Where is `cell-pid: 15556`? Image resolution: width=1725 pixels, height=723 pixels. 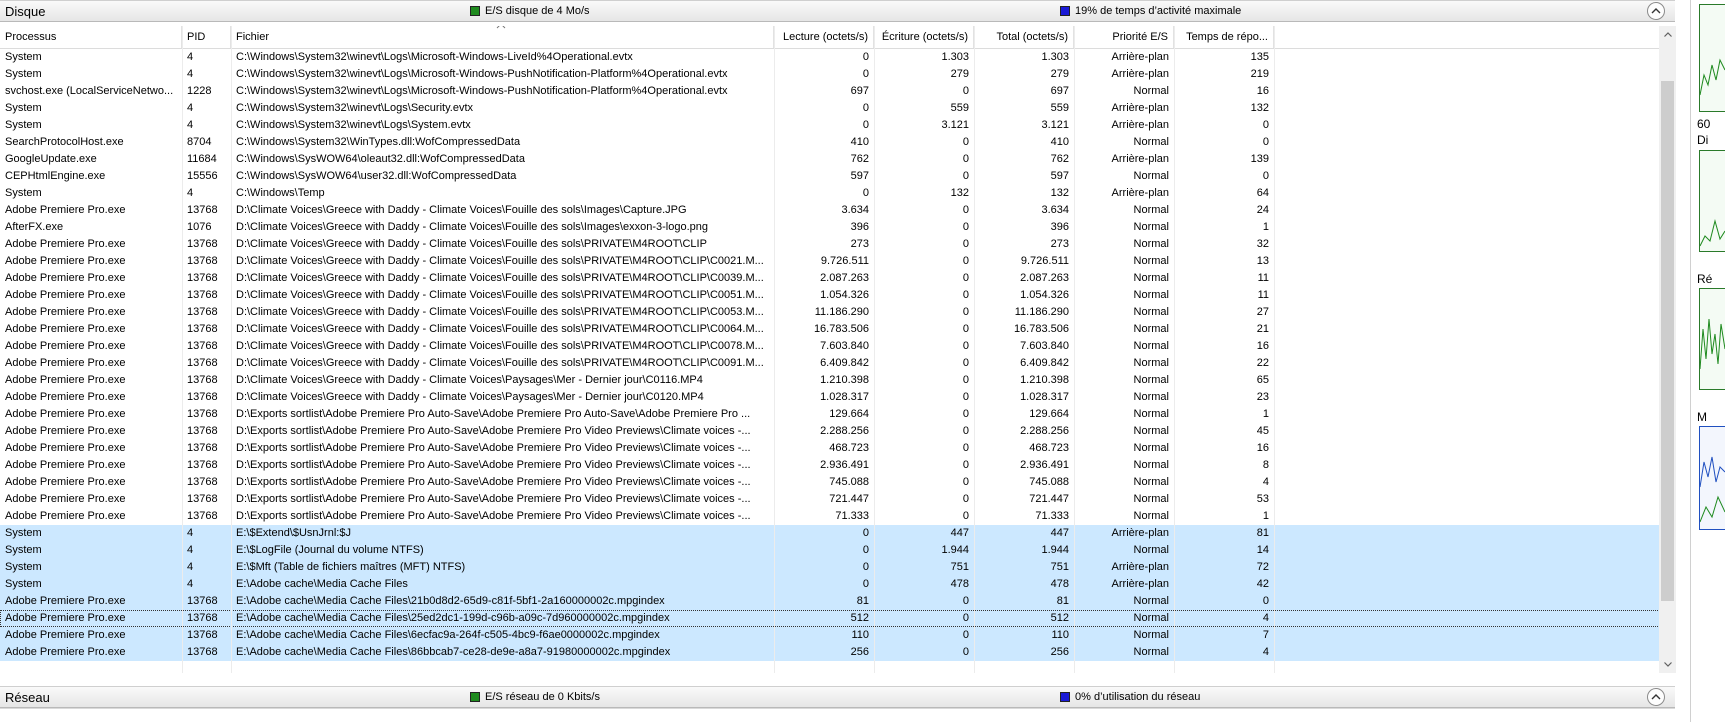
cell-pid: 15556 is located at coordinates (202, 176).